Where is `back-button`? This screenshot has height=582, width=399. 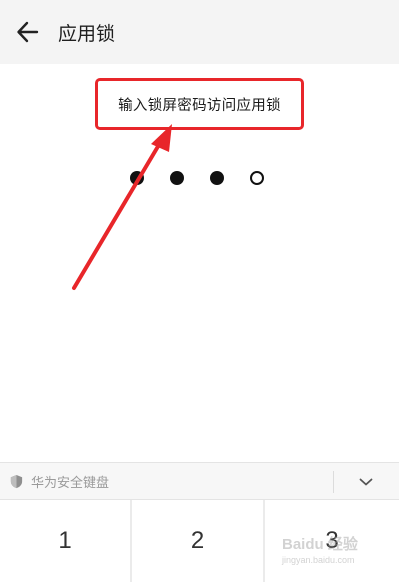 back-button is located at coordinates (28, 32).